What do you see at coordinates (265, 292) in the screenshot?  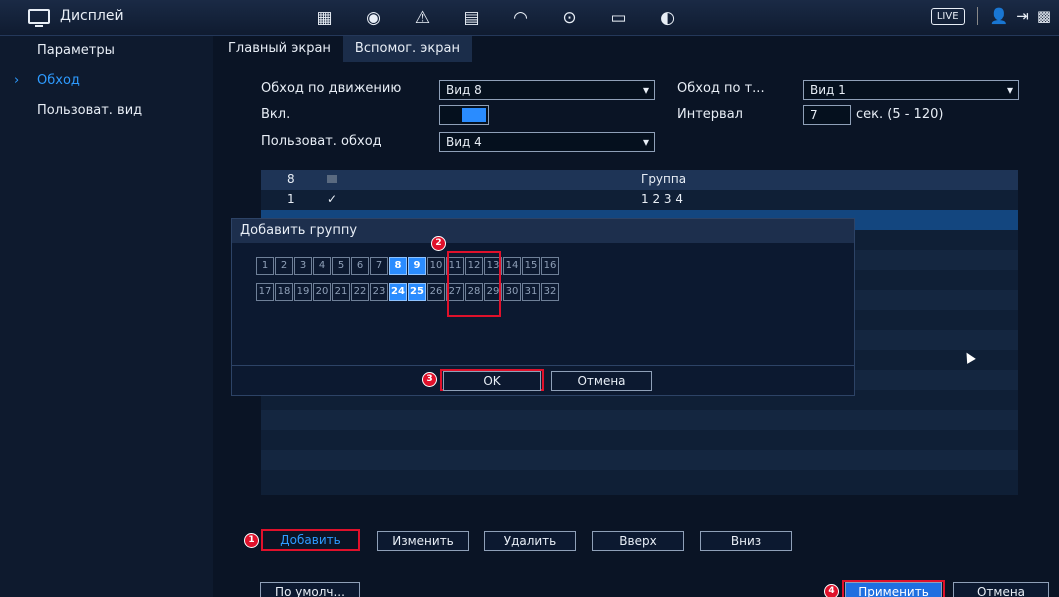 I see `channel-cell-17: 17` at bounding box center [265, 292].